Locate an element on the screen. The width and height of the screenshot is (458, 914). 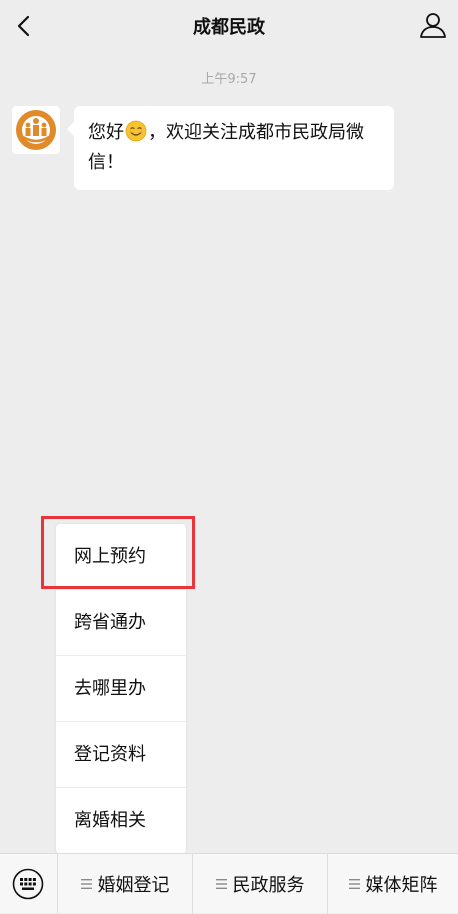
submenu-item-where-to-go: 去哪里办 is located at coordinates (121, 689).